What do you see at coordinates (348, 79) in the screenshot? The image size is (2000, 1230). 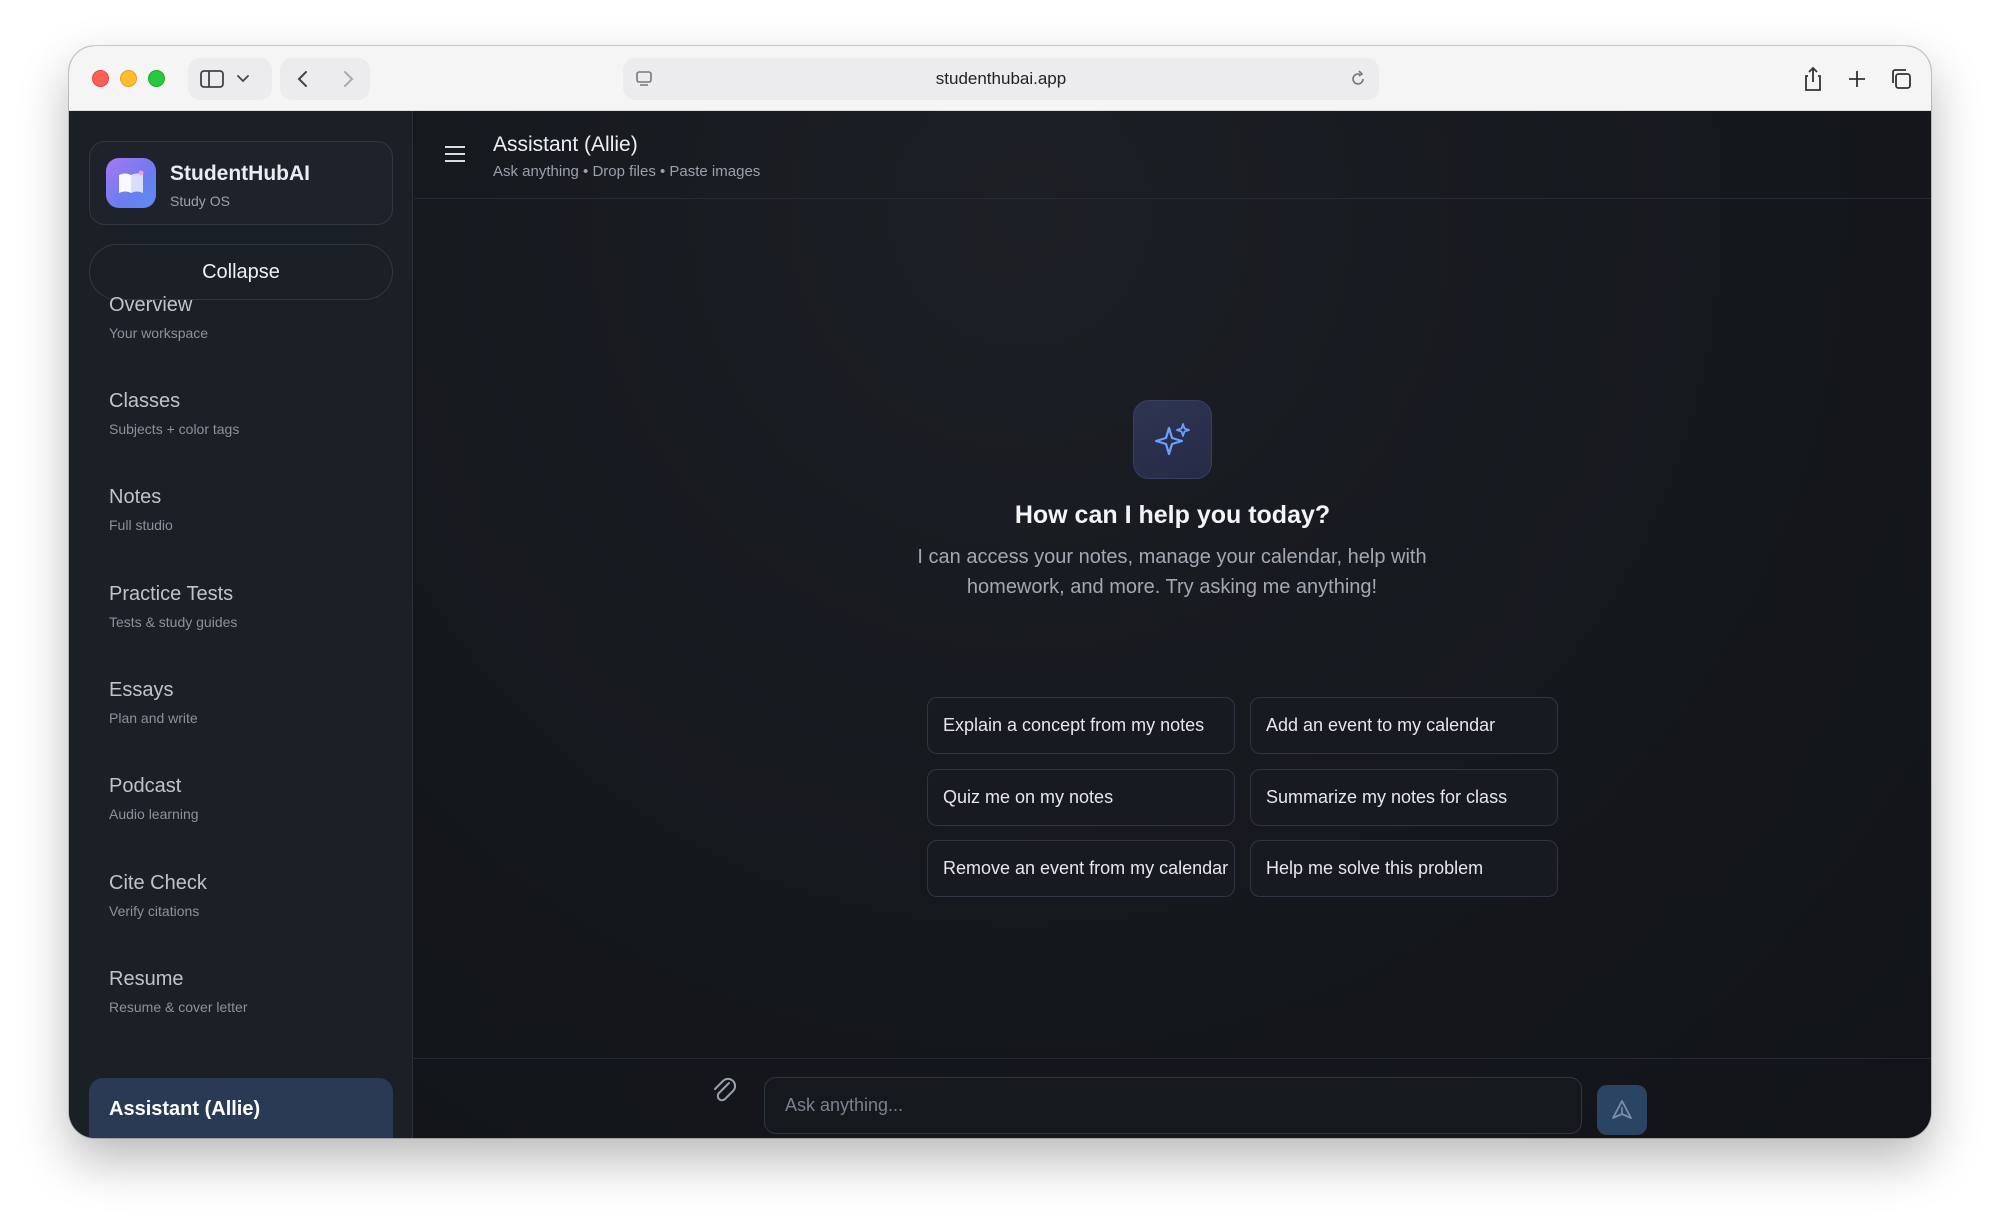 I see `forward-icon` at bounding box center [348, 79].